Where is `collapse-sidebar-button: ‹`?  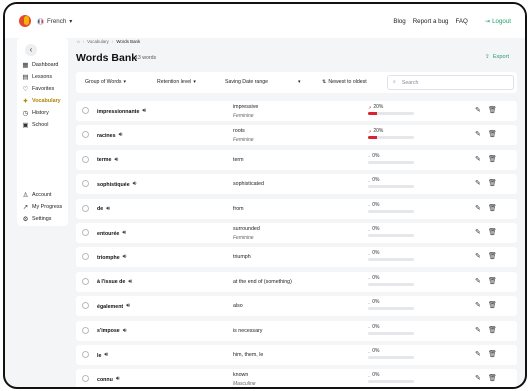
collapse-sidebar-button: ‹ is located at coordinates (31, 50).